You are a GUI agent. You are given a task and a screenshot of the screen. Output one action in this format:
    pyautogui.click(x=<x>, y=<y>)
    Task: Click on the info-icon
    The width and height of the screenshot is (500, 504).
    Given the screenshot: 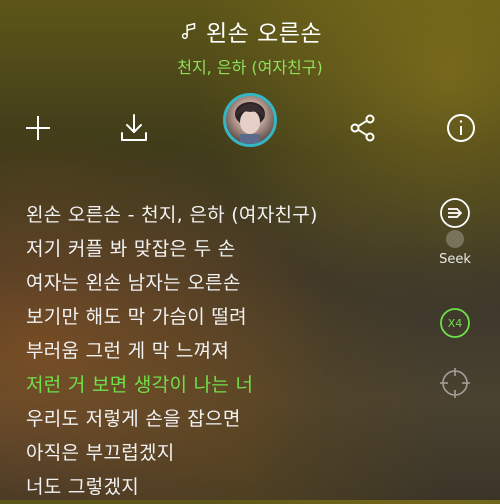 What is the action you would take?
    pyautogui.click(x=461, y=128)
    